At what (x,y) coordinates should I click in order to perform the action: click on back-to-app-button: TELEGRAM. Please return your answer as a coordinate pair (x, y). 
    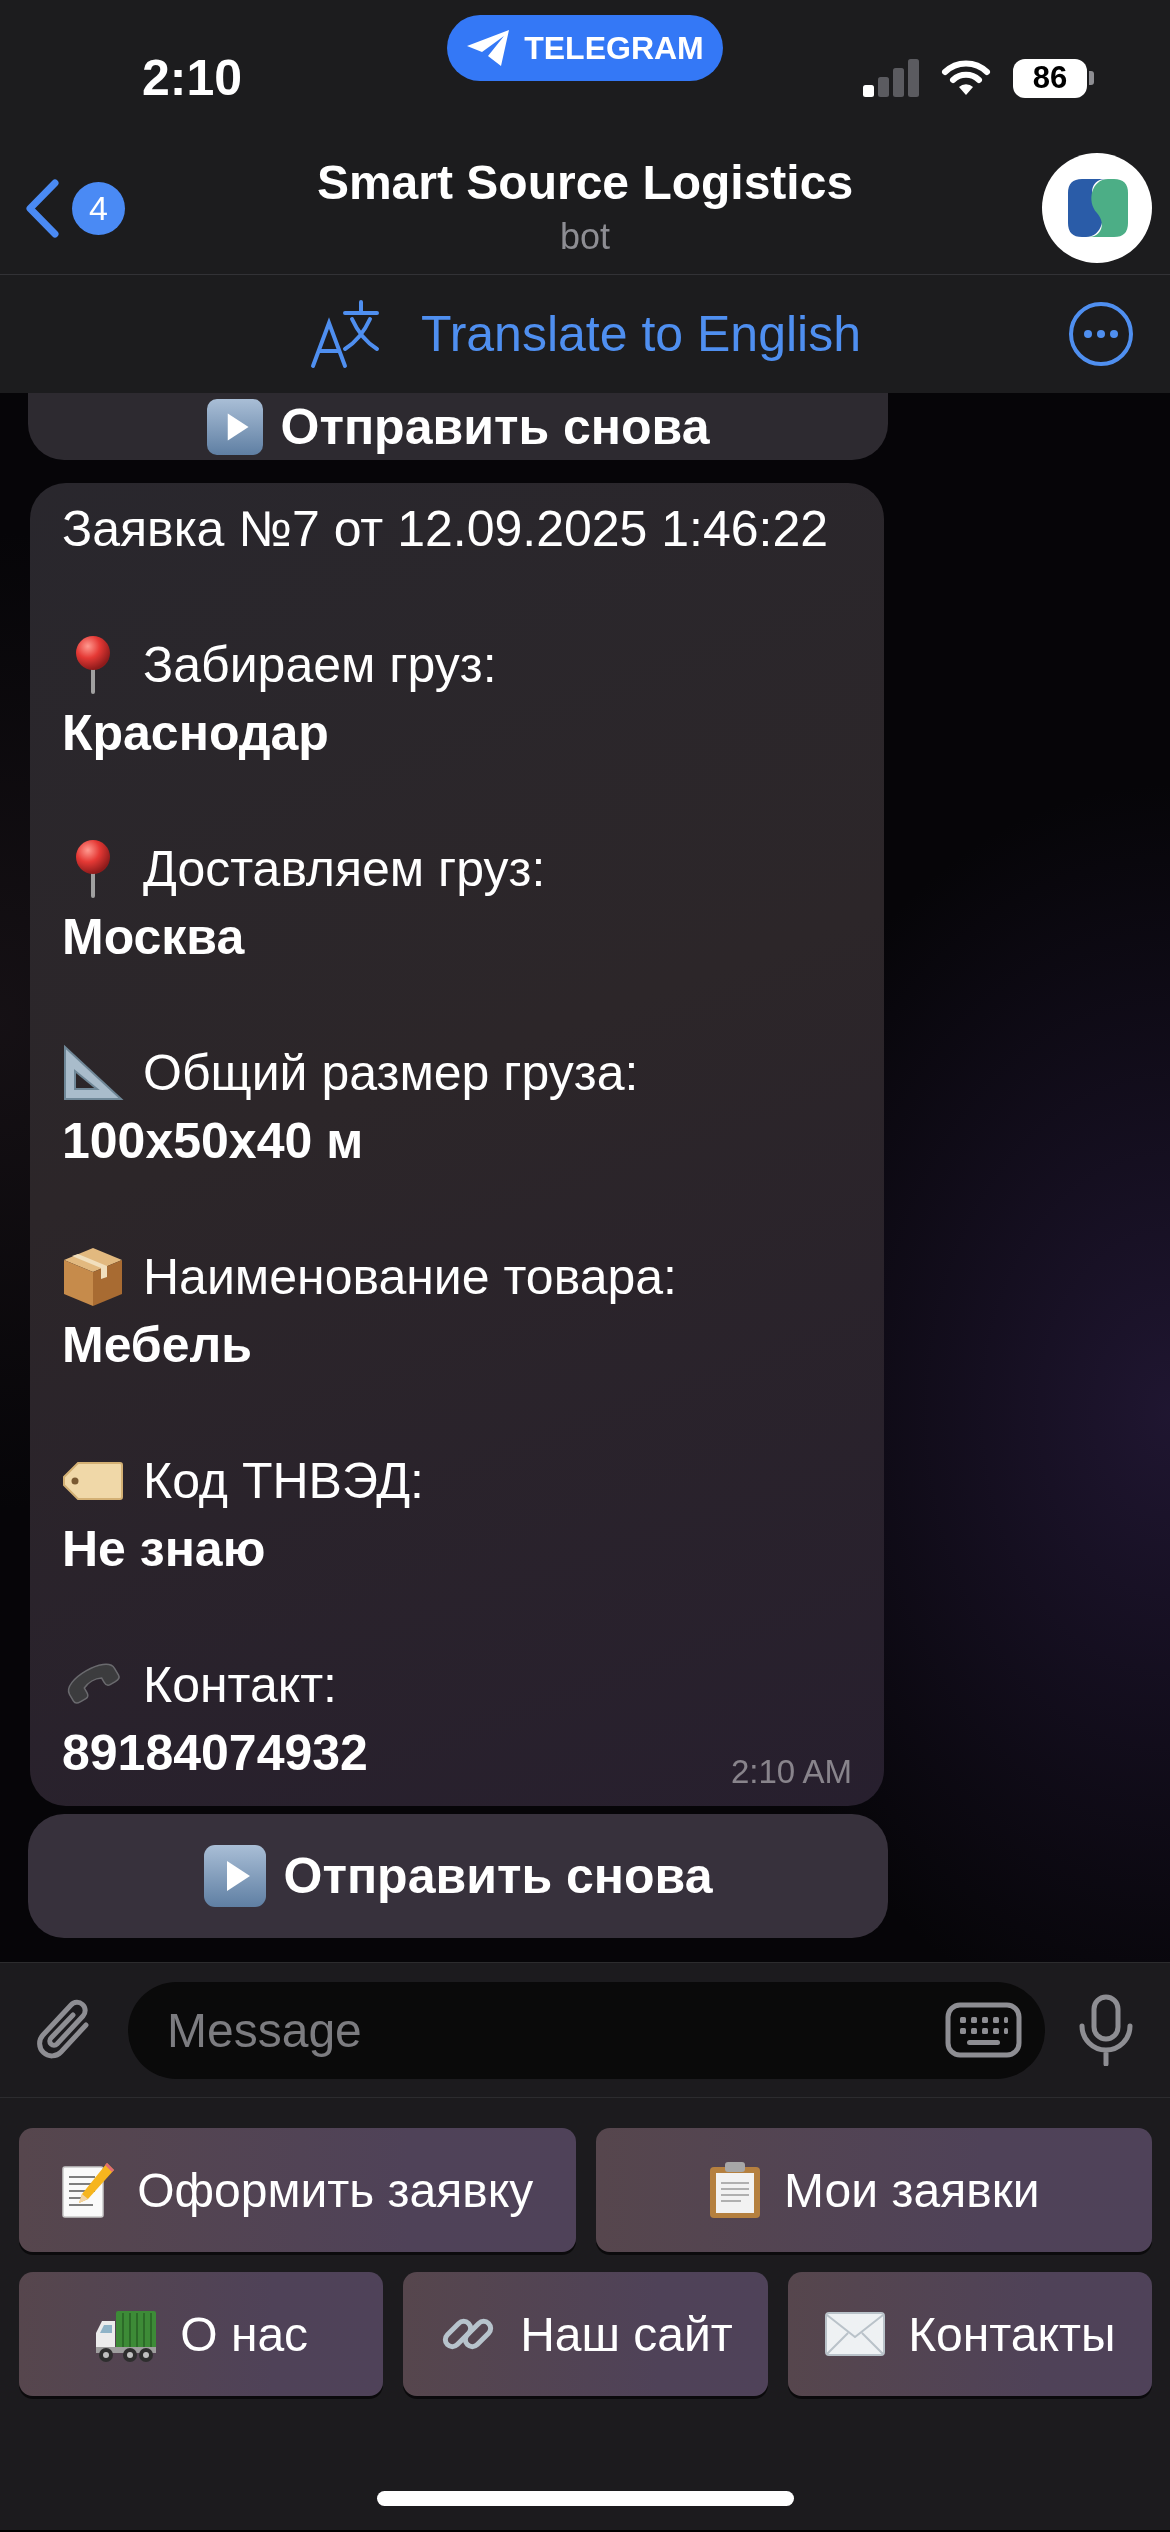
    Looking at the image, I should click on (585, 48).